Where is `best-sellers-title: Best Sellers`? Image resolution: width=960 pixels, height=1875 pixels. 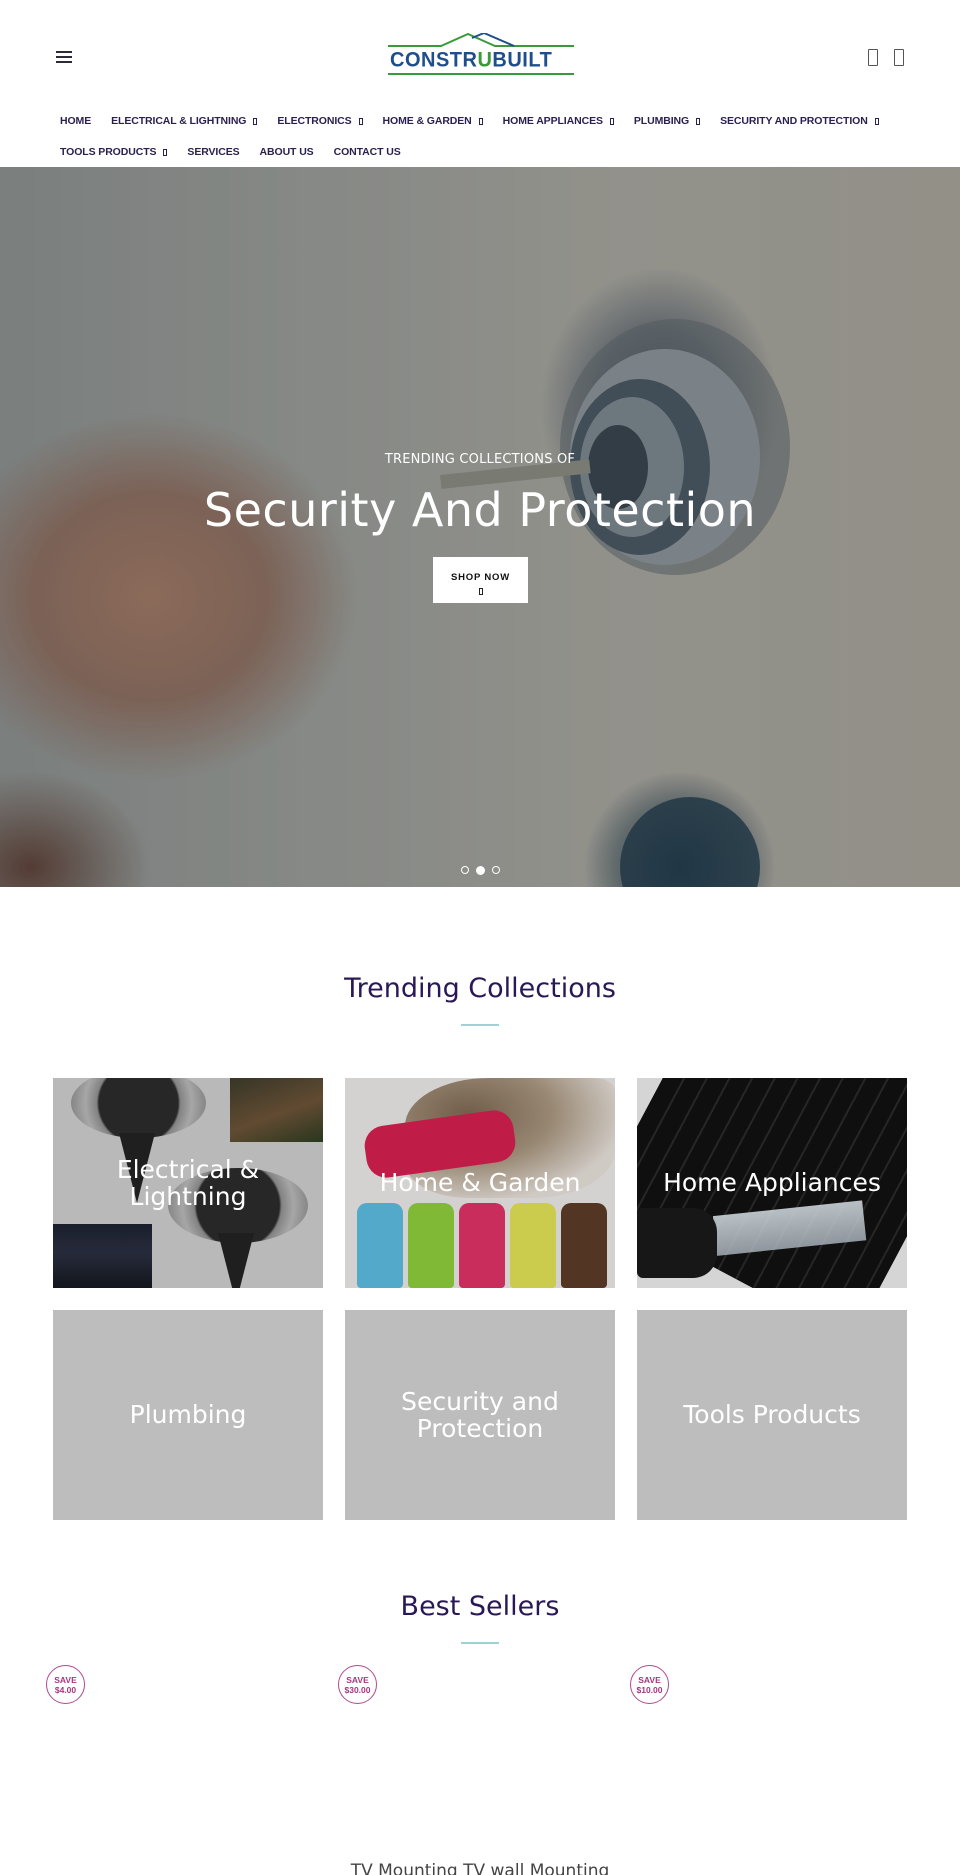
best-sellers-title: Best Sellers is located at coordinates (480, 1606).